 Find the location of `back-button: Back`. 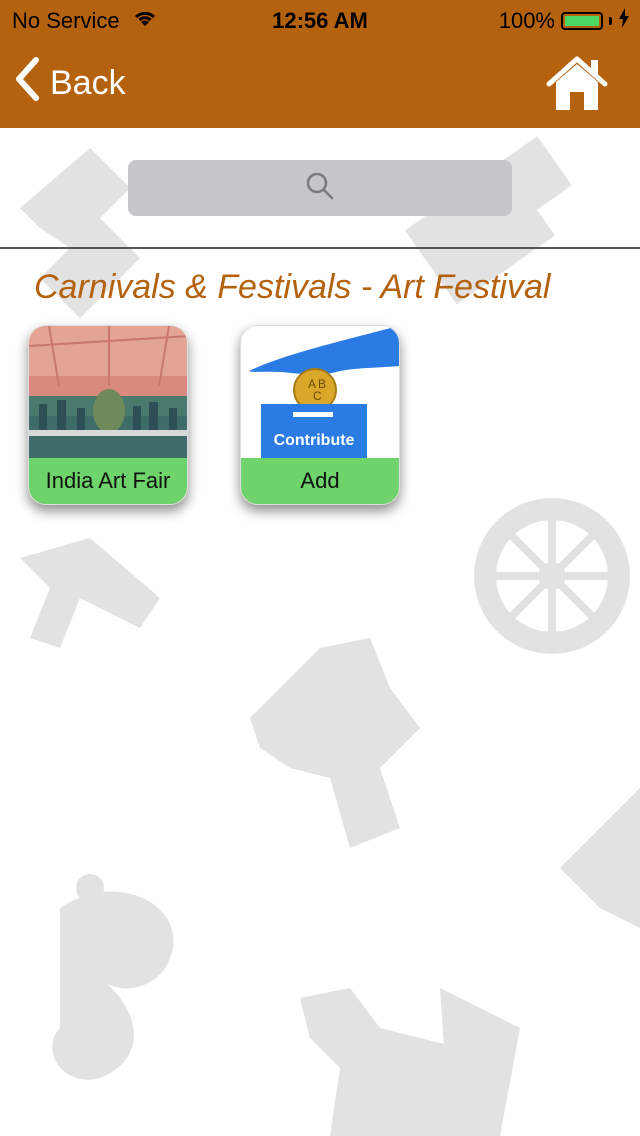

back-button: Back is located at coordinates (70, 81).